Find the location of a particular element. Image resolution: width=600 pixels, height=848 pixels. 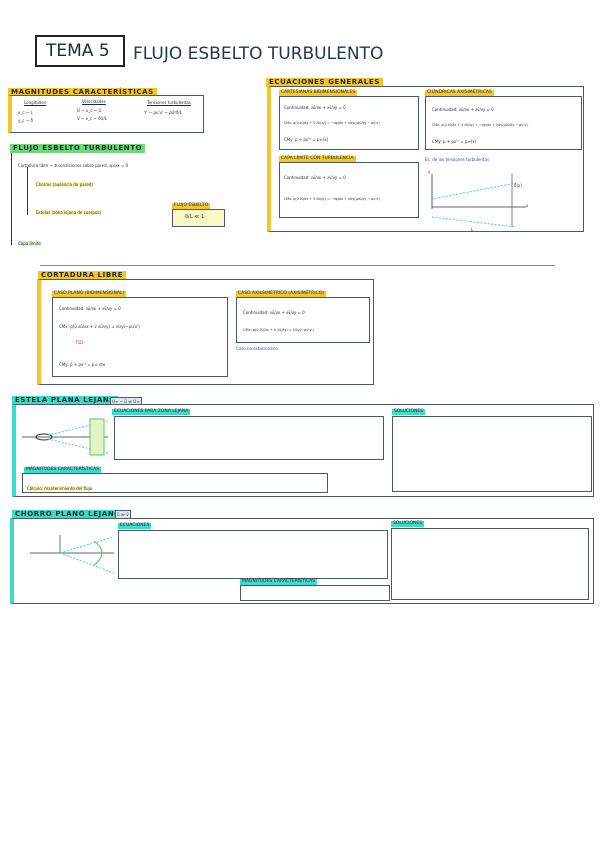

chorro-eqs-box is located at coordinates (253, 554).